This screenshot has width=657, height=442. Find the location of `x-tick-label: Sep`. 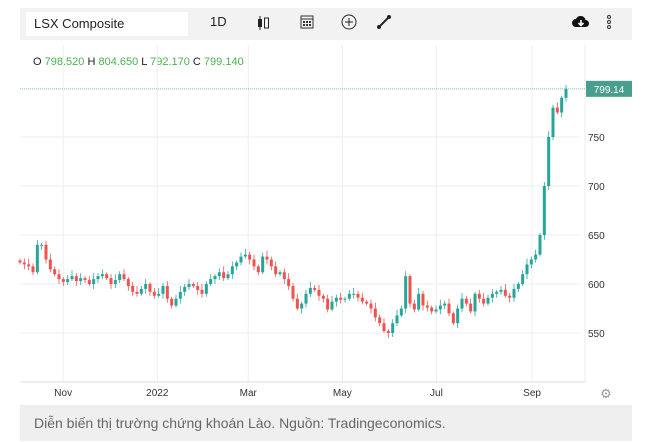

x-tick-label: Sep is located at coordinates (532, 393).